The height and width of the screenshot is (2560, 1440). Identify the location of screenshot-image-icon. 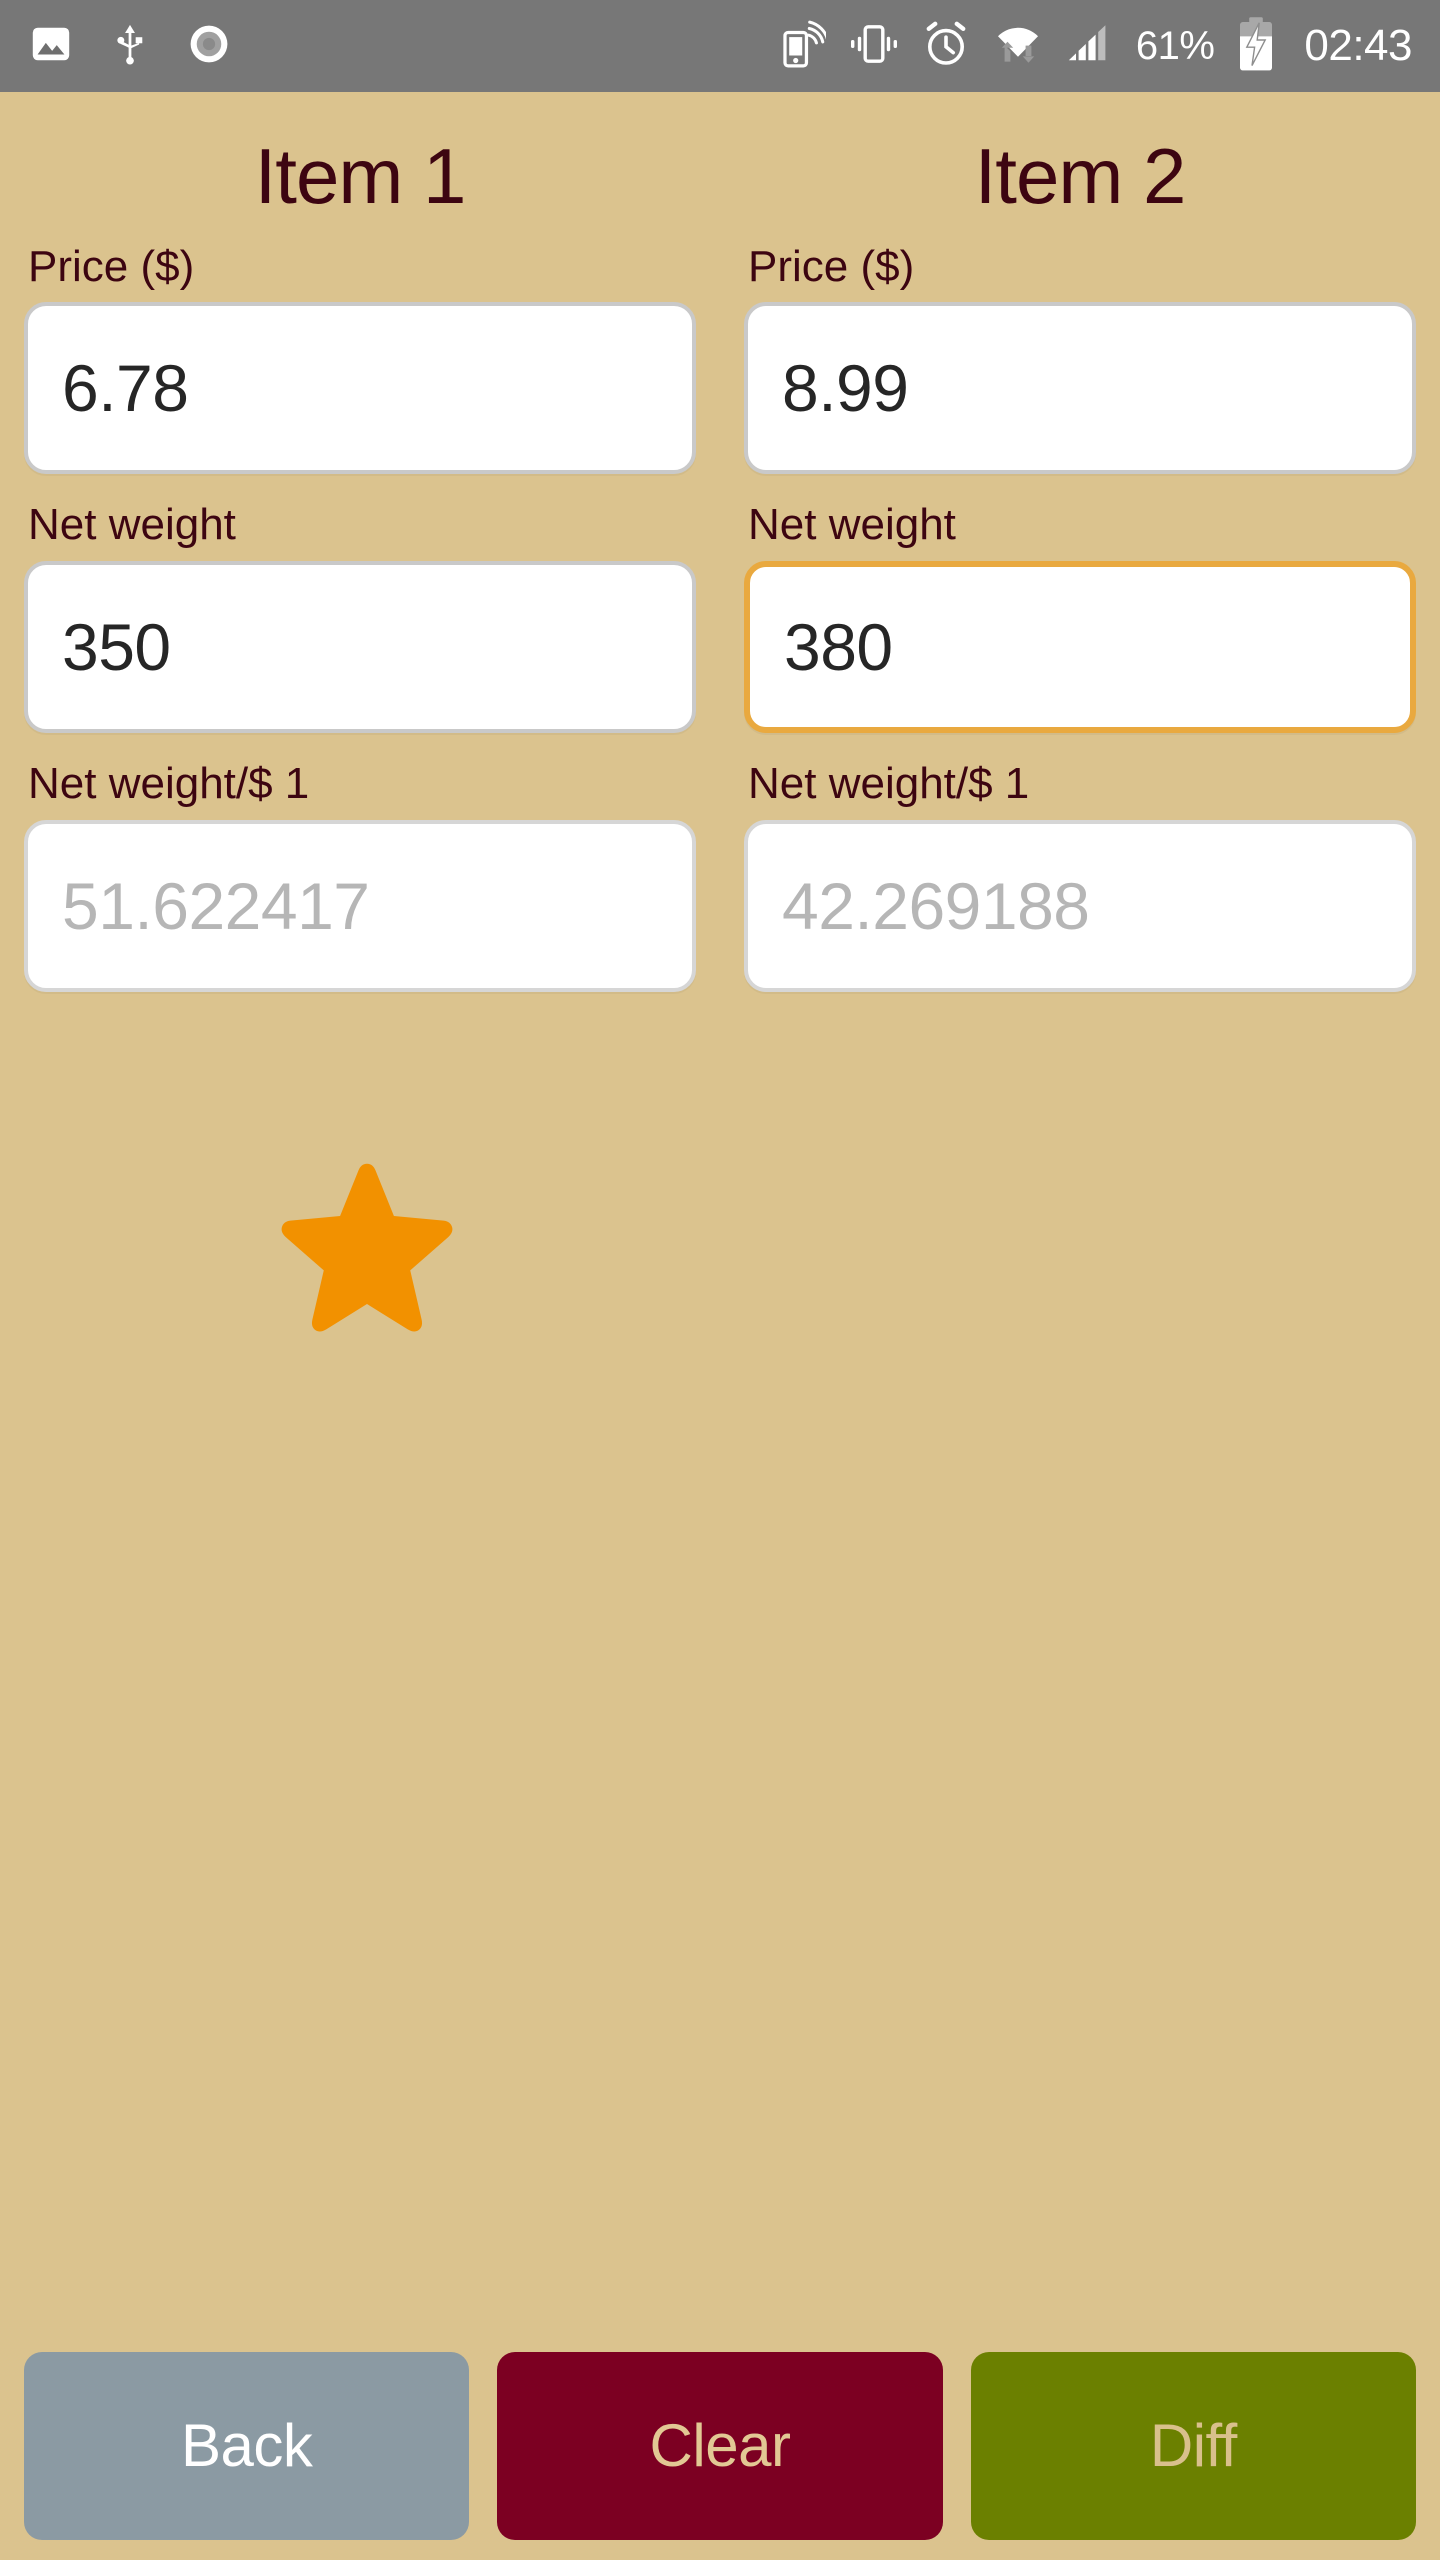
(51, 46).